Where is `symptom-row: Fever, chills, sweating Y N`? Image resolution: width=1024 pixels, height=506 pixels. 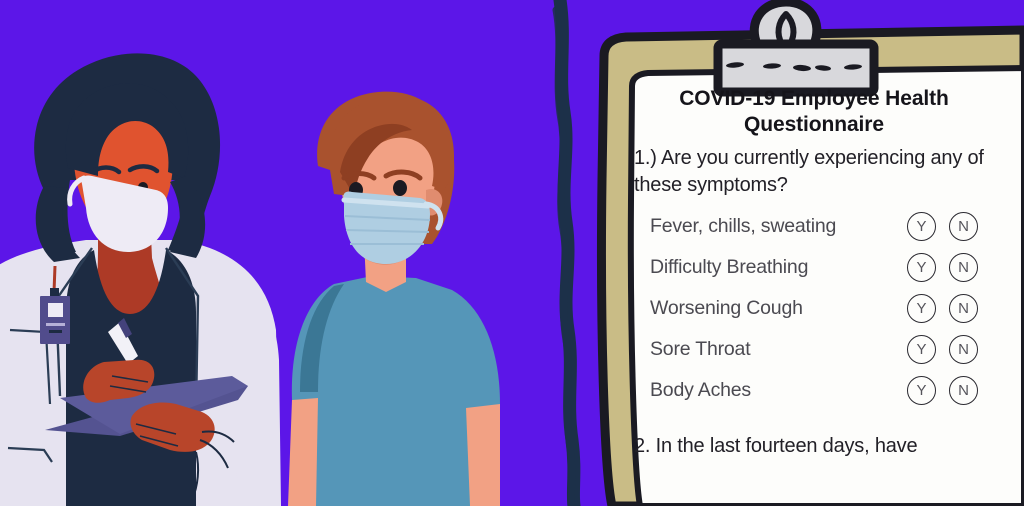 symptom-row: Fever, chills, sweating Y N is located at coordinates (814, 226).